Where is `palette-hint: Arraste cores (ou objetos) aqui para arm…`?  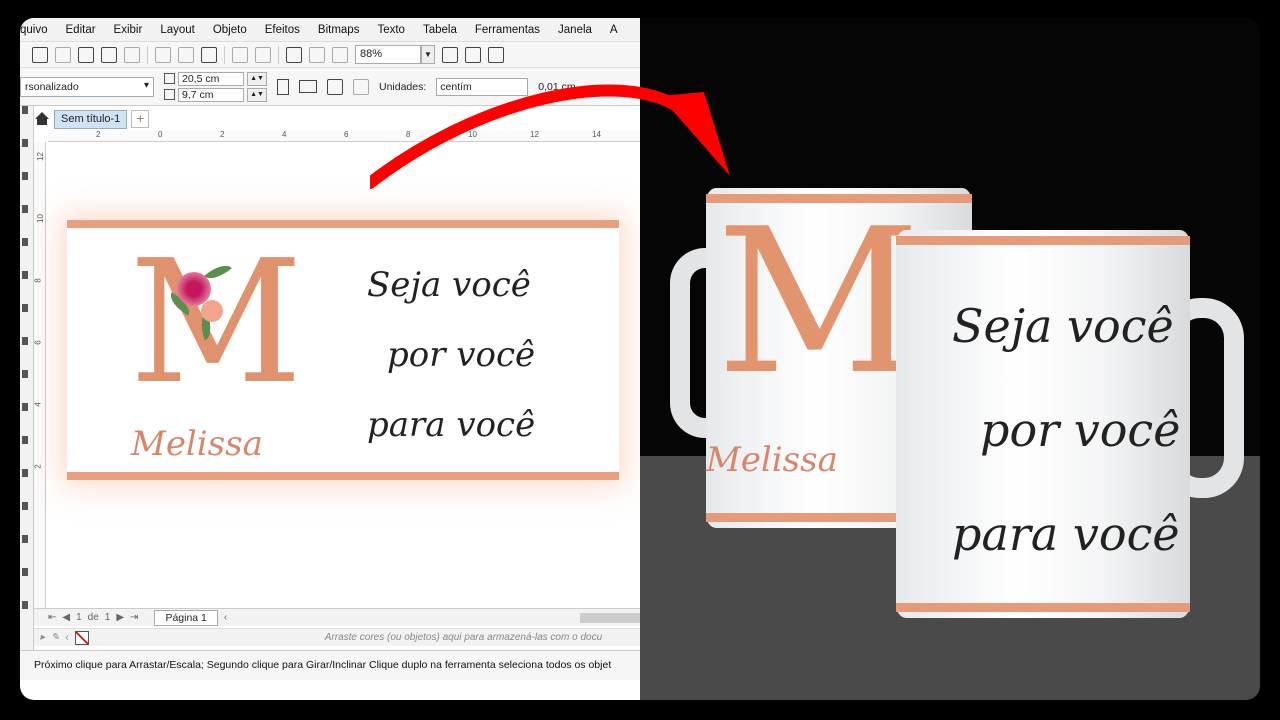 palette-hint: Arraste cores (ou objetos) aqui para arm… is located at coordinates (463, 637).